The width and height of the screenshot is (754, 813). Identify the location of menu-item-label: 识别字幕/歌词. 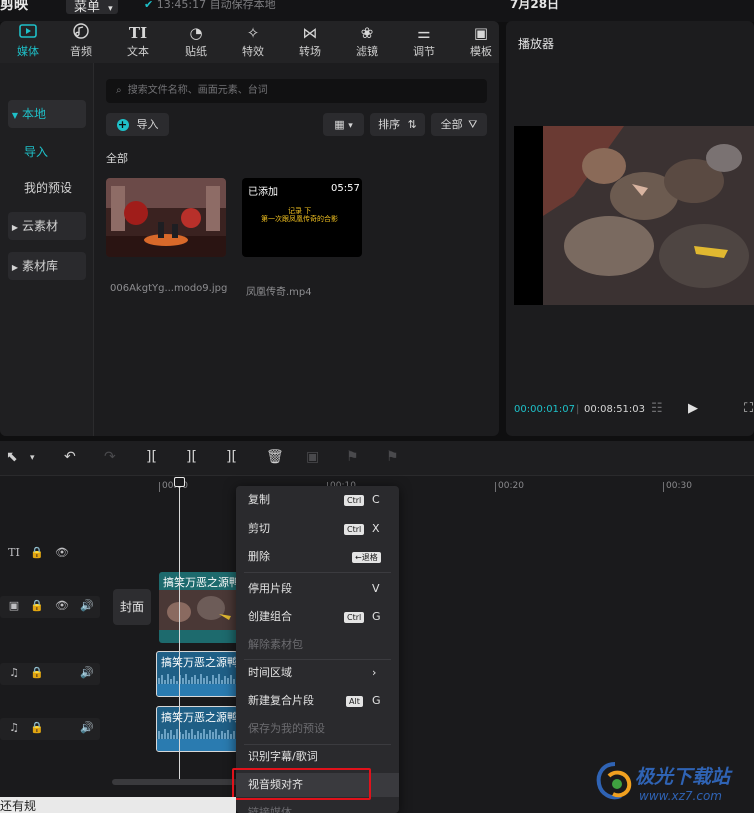
(283, 756).